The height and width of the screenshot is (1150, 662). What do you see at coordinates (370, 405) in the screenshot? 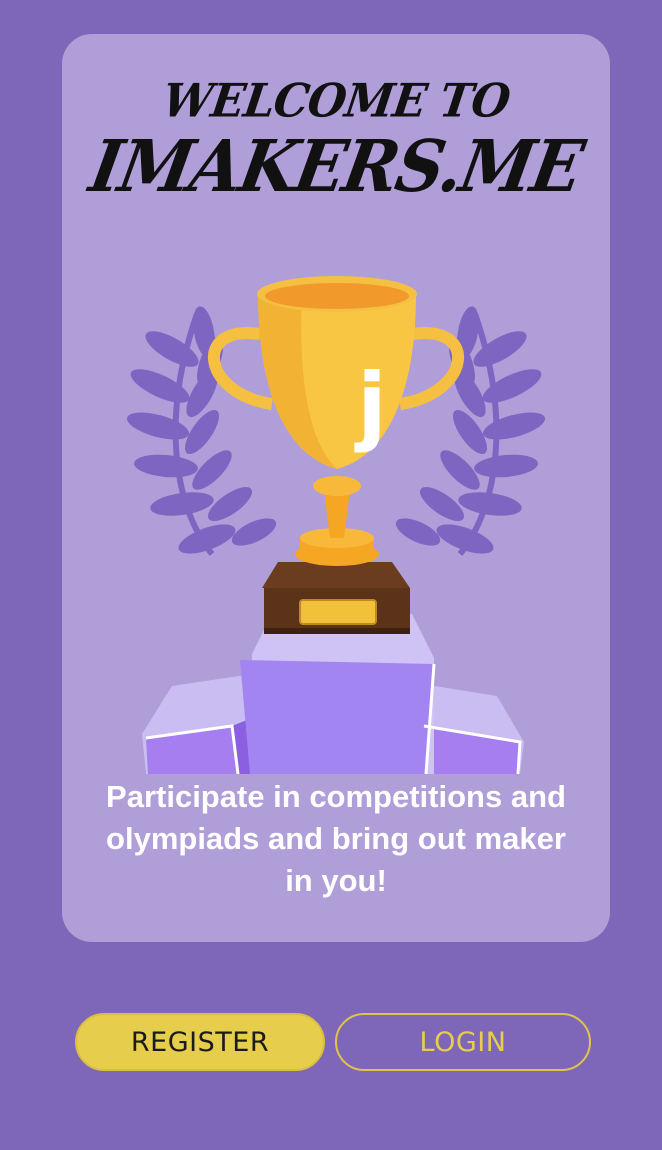
I see `trophy-emblem-letter: j` at bounding box center [370, 405].